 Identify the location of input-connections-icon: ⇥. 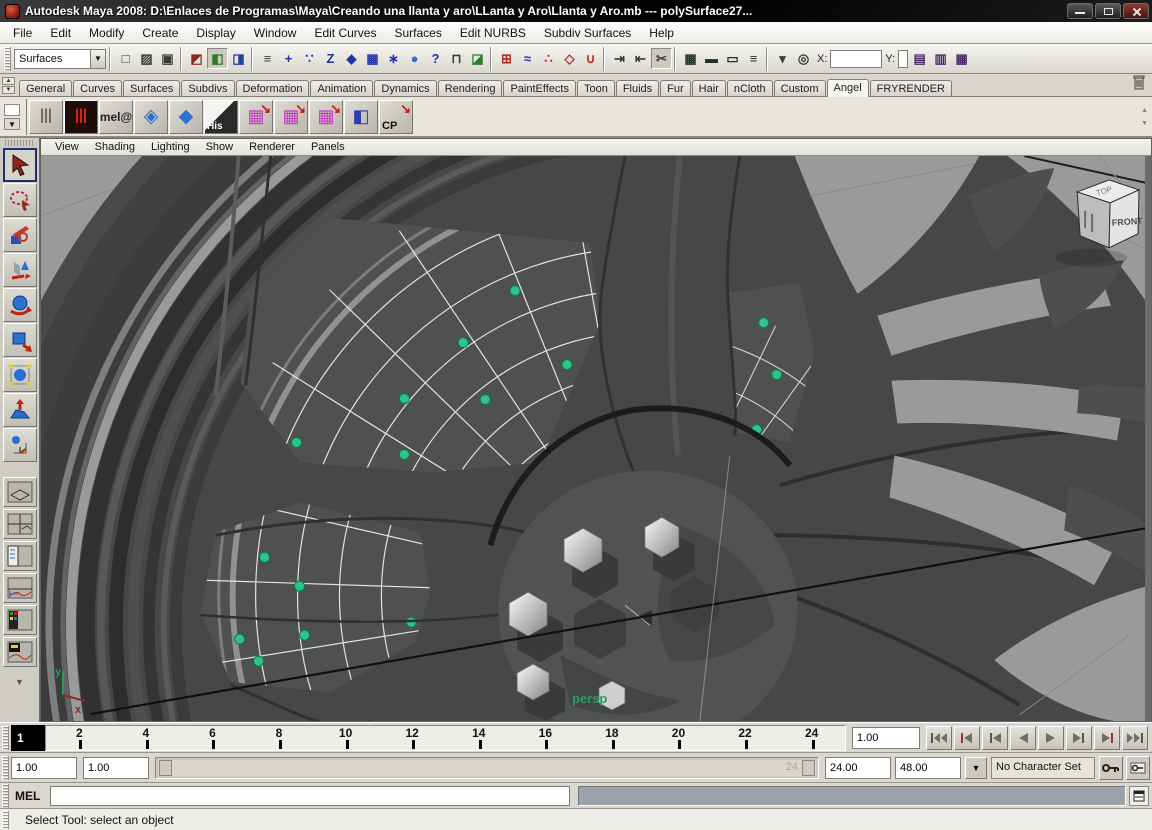
(619, 58).